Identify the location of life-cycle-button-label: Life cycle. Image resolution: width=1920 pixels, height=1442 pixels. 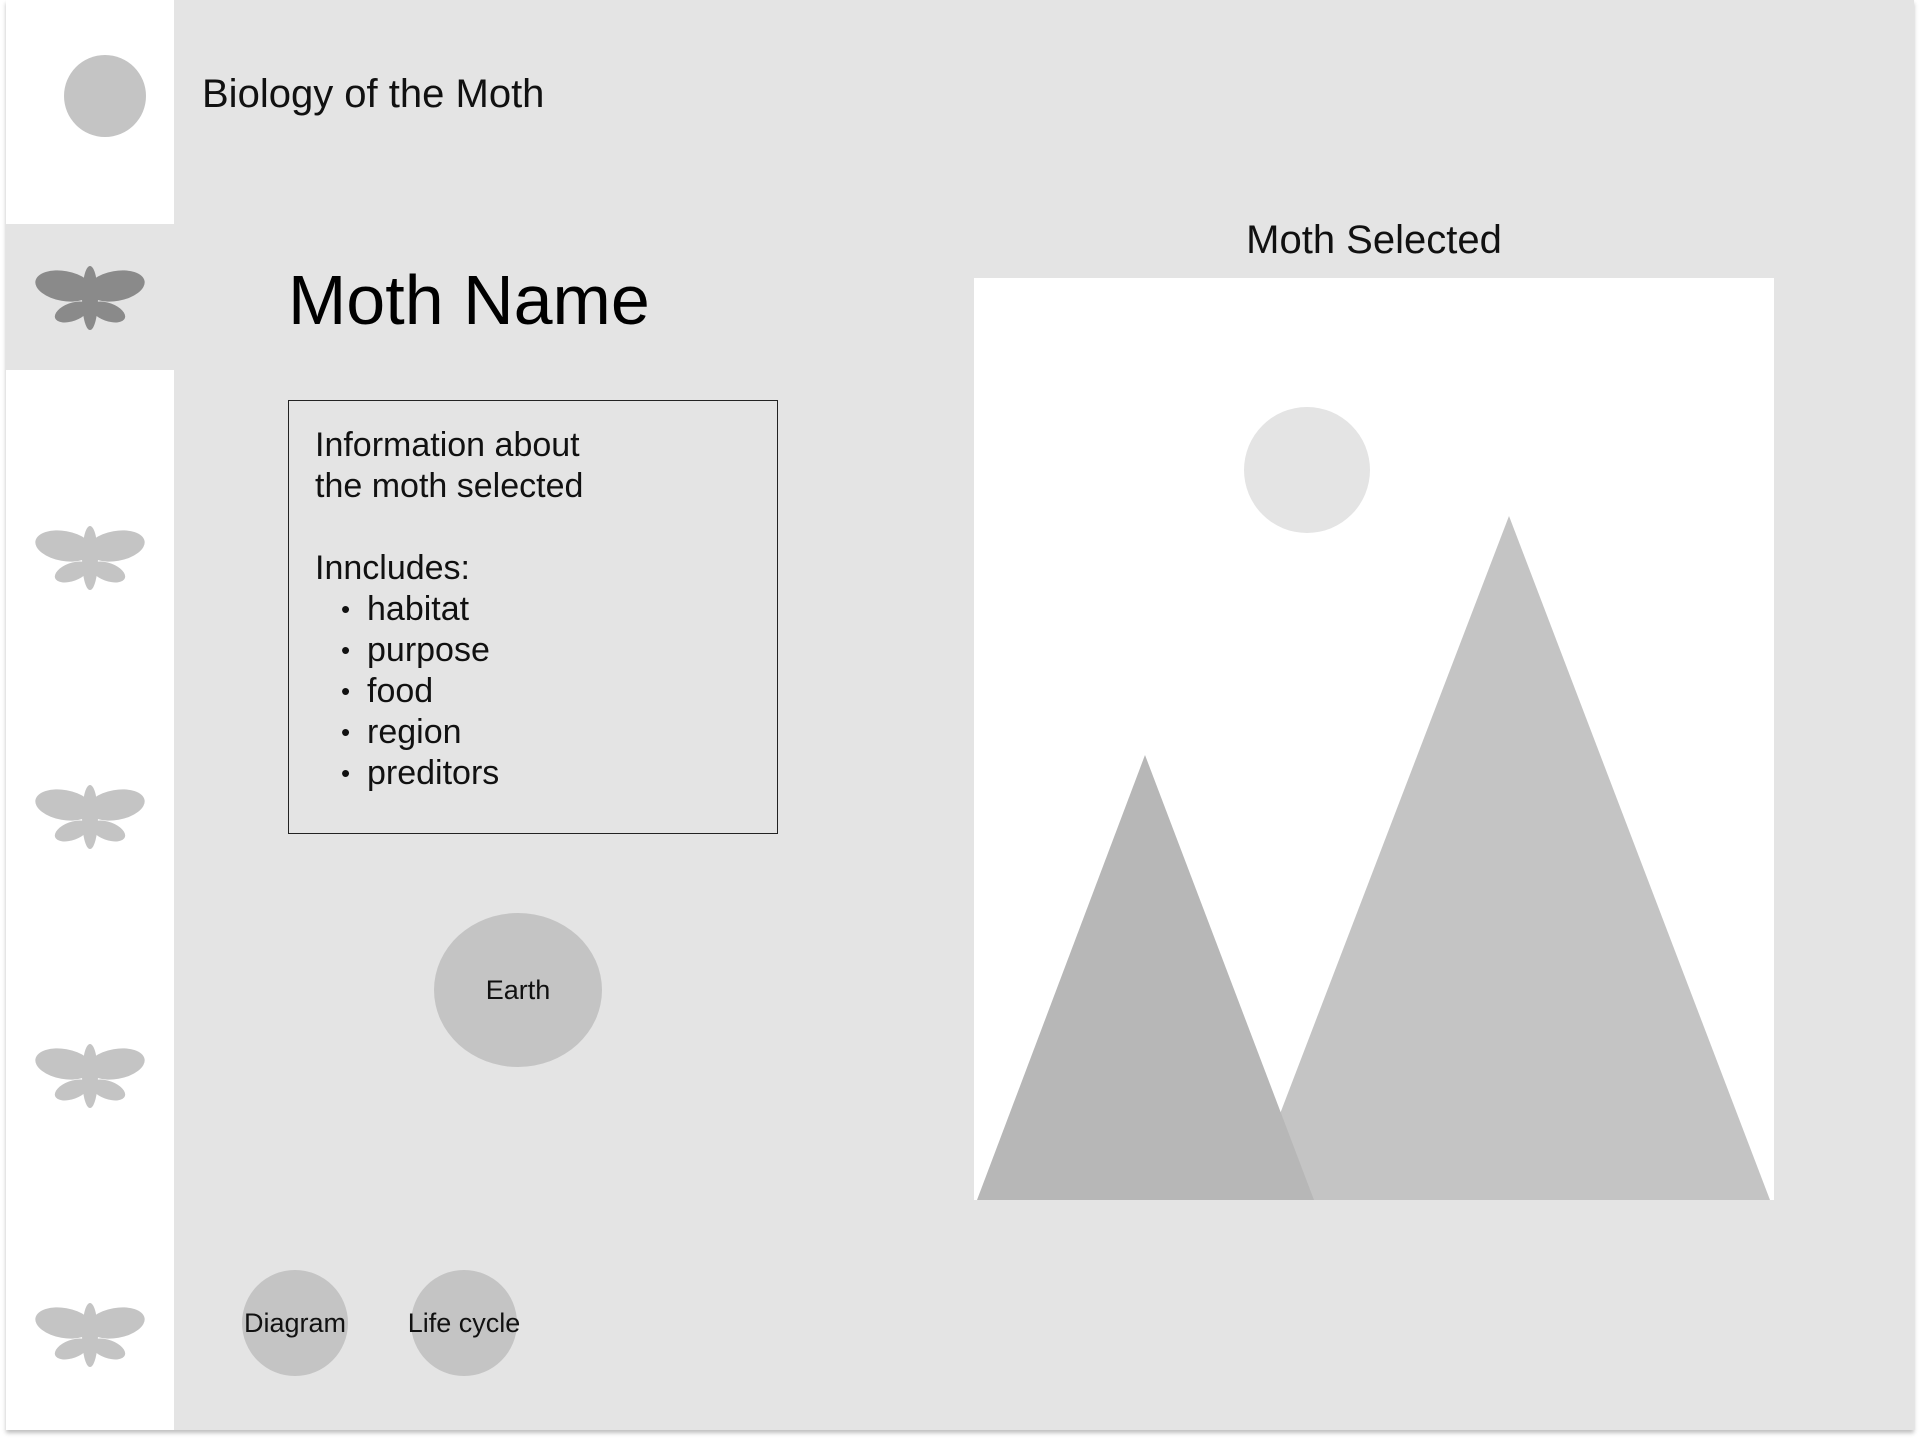
(464, 1322).